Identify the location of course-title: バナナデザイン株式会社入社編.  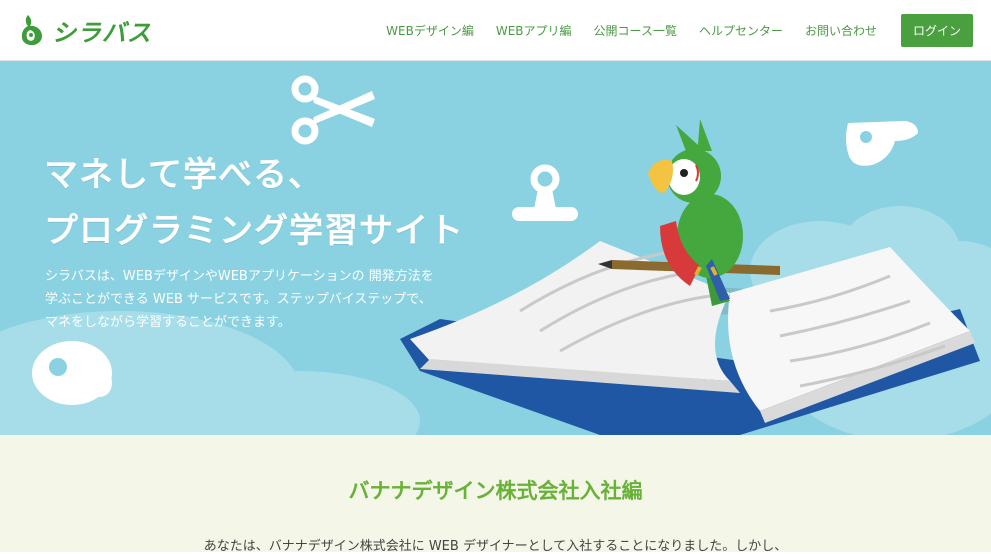
(495, 491).